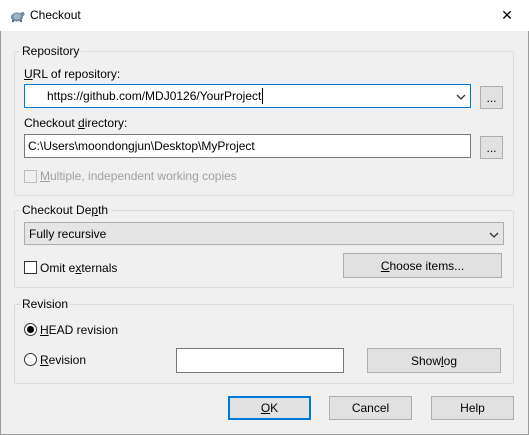  What do you see at coordinates (247, 146) in the screenshot?
I see `checkout-directory-input: C:\Users\moondongjun\Desktop\MyProject` at bounding box center [247, 146].